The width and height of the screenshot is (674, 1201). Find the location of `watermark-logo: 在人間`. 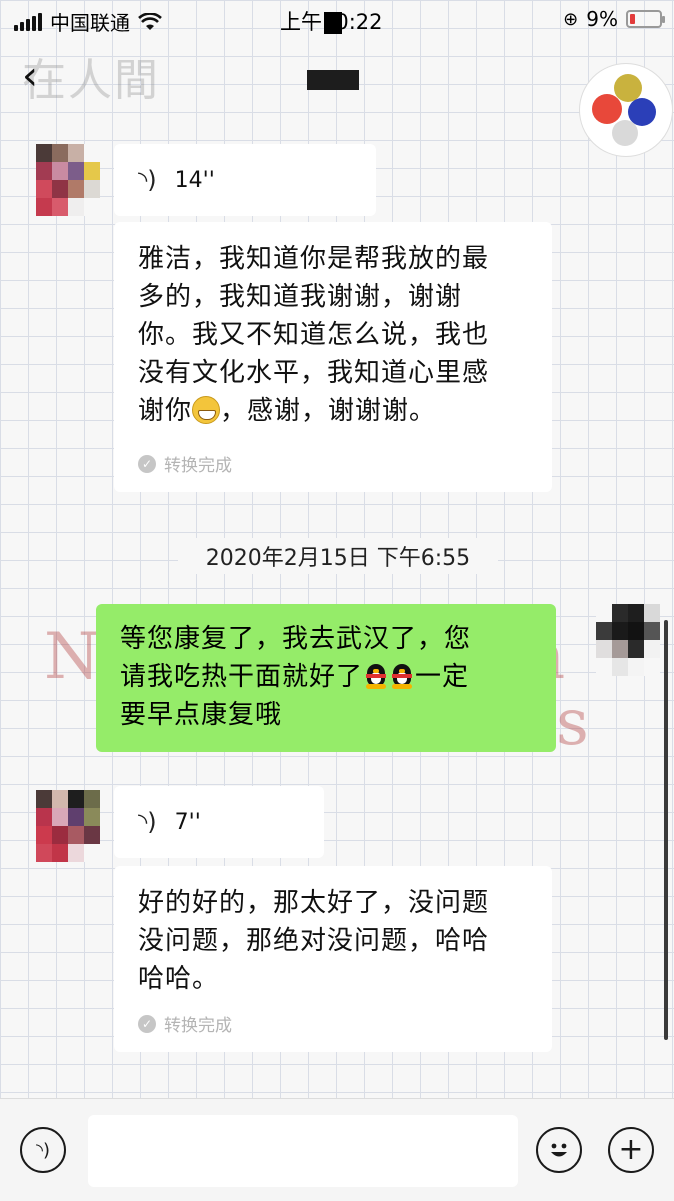

watermark-logo: 在人間 is located at coordinates (91, 80).